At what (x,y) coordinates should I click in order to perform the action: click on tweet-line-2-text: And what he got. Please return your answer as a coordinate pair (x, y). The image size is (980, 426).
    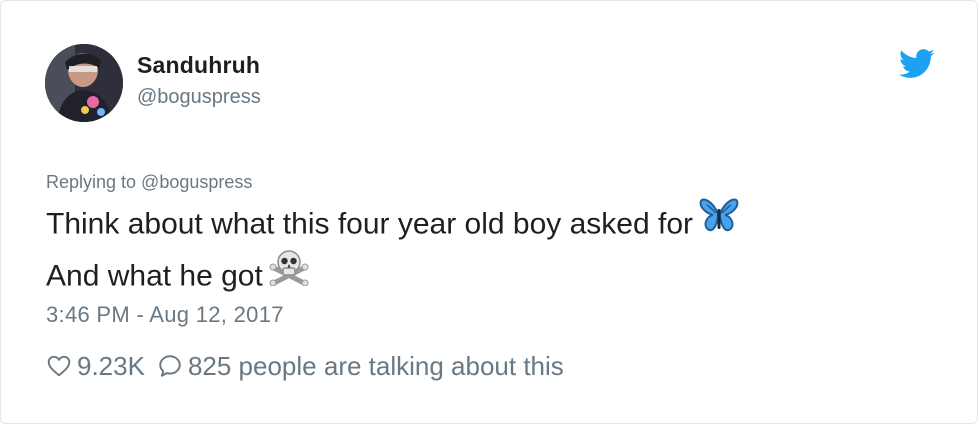
    Looking at the image, I should click on (154, 276).